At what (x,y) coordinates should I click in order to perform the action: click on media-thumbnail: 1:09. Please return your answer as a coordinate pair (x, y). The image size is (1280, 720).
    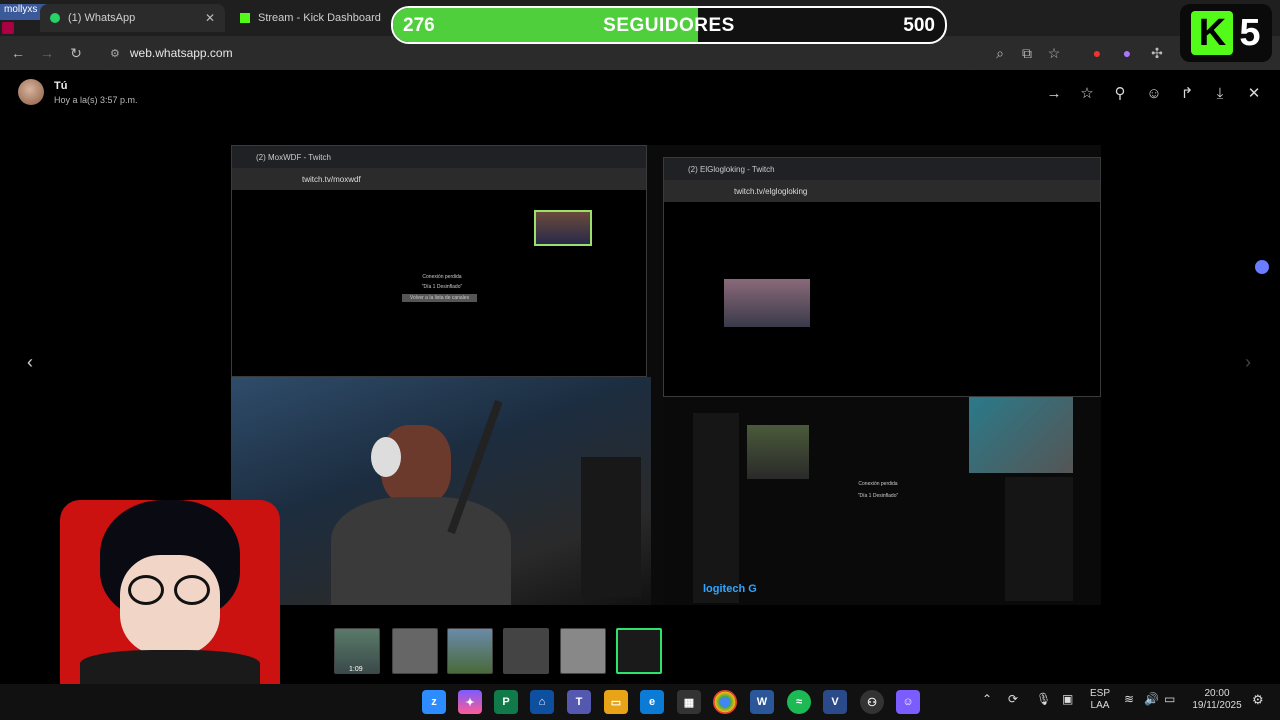
    Looking at the image, I should click on (357, 651).